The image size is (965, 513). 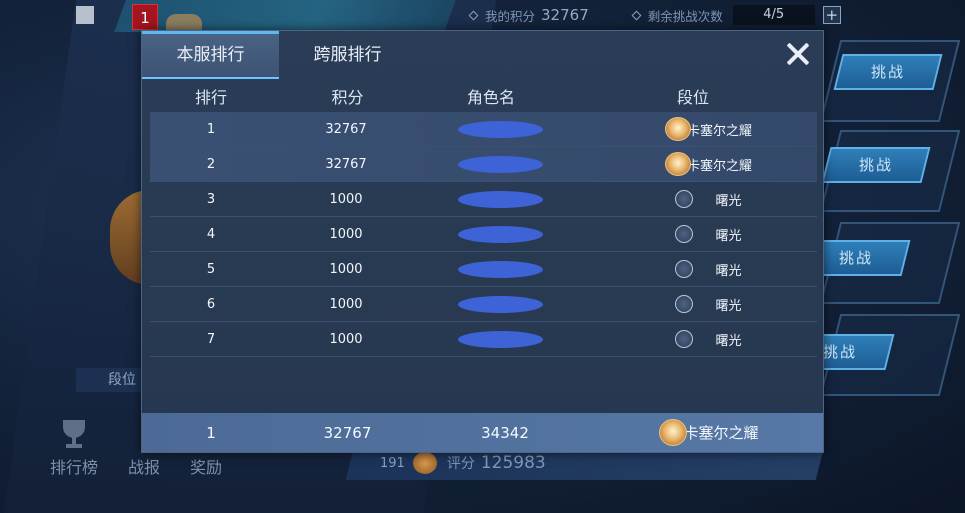 What do you see at coordinates (211, 339) in the screenshot?
I see `row-rank: 7` at bounding box center [211, 339].